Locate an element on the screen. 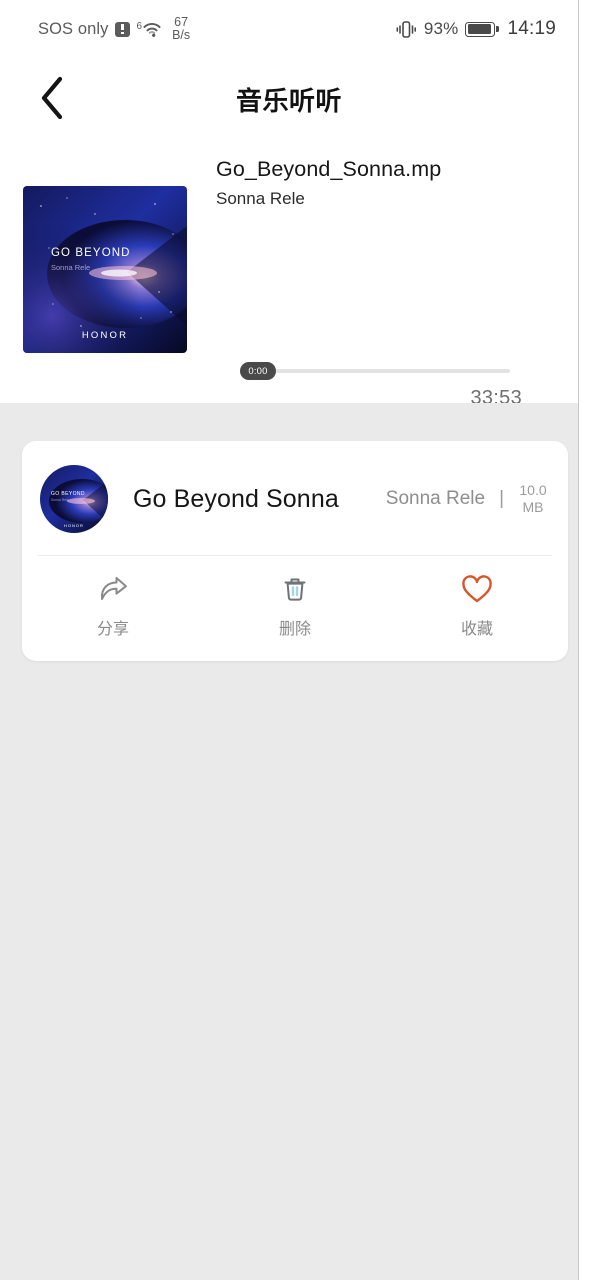  player-track-info: Go_Beyond_Sonna.mp Sonna Rele is located at coordinates (386, 183).